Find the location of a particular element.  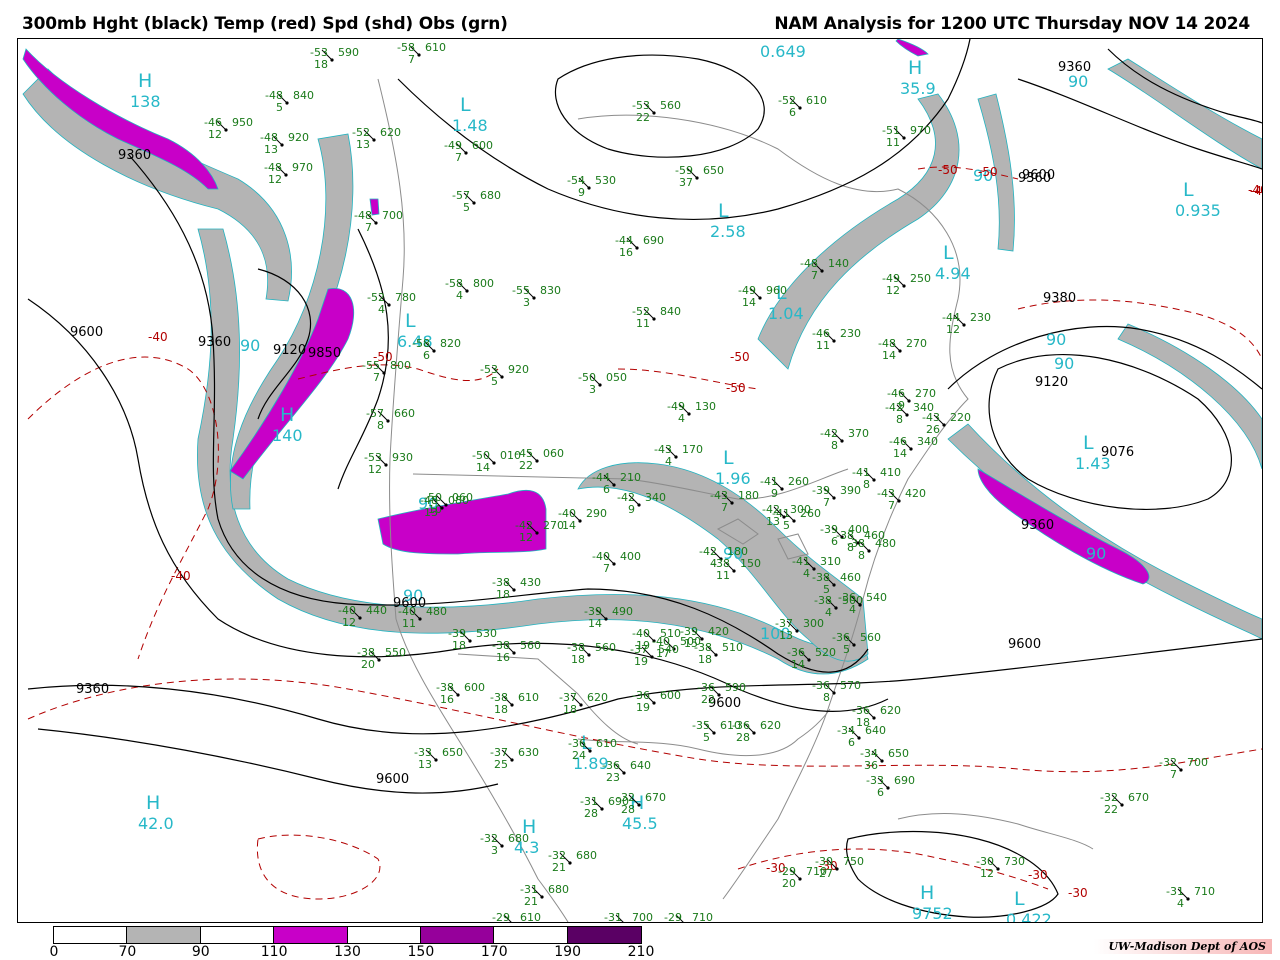

observation-height: 750 is located at coordinates (853, 861).